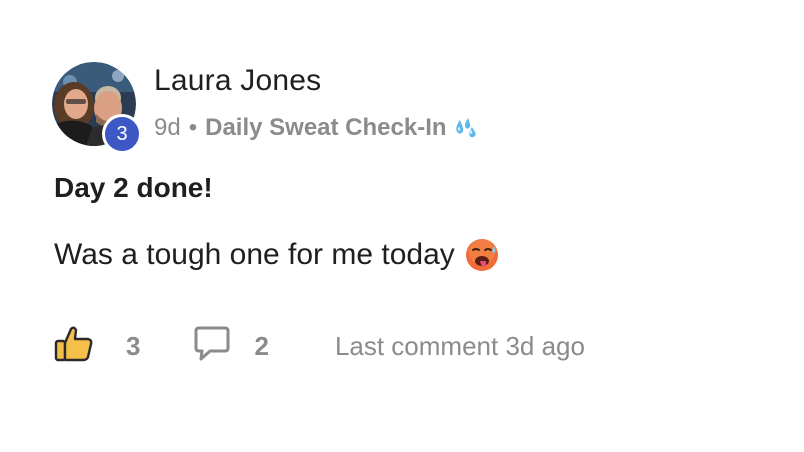 The image size is (804, 452). Describe the element at coordinates (97, 346) in the screenshot. I see `like-button: 3` at that location.